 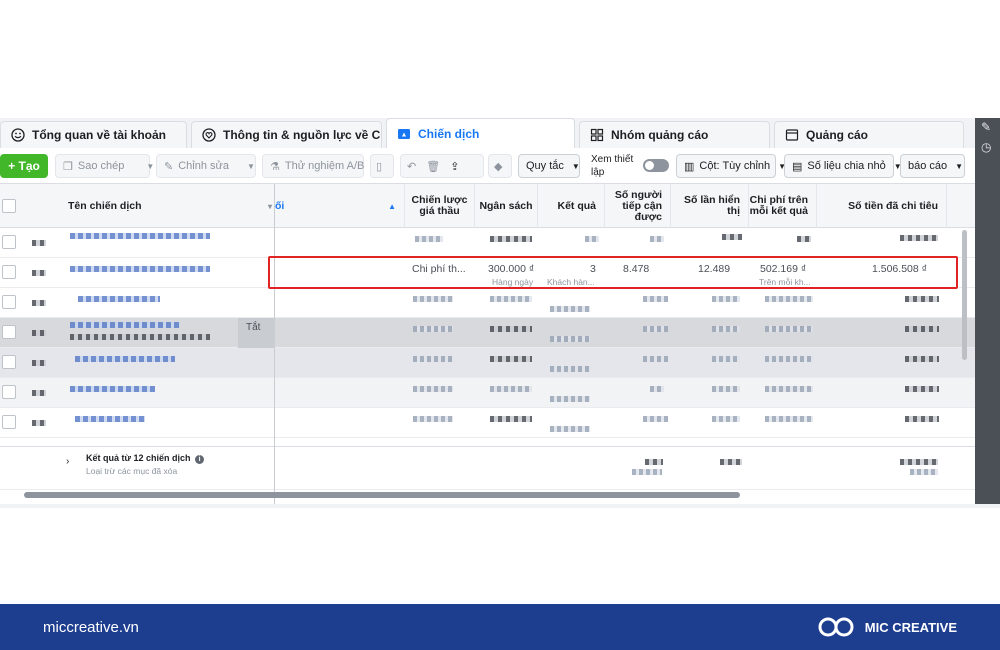 I want to click on heart-shield-icon, so click(x=209, y=135).